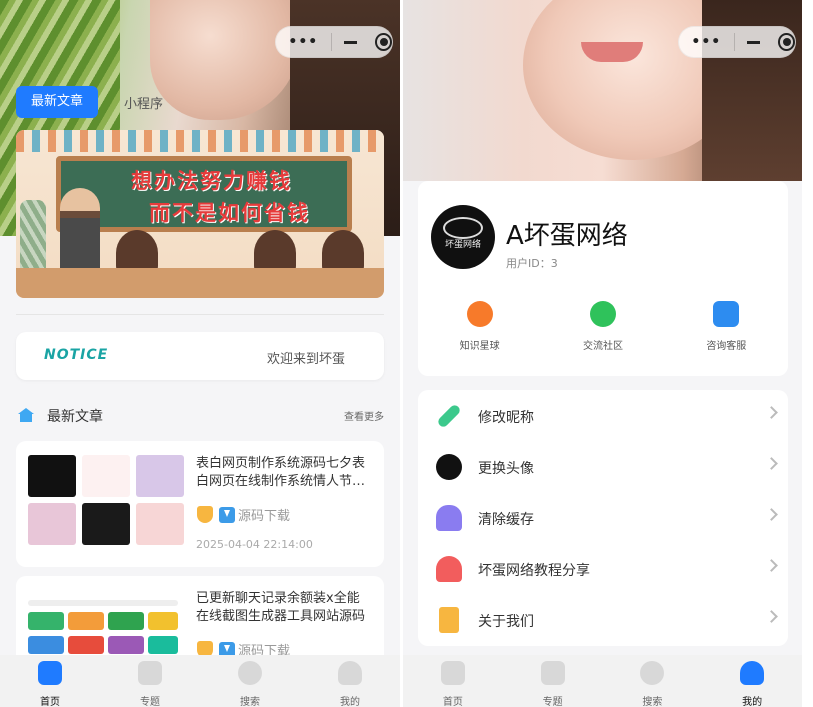 This screenshot has height=707, width=813. What do you see at coordinates (76, 355) in the screenshot?
I see `notice-logo: NOTICE` at bounding box center [76, 355].